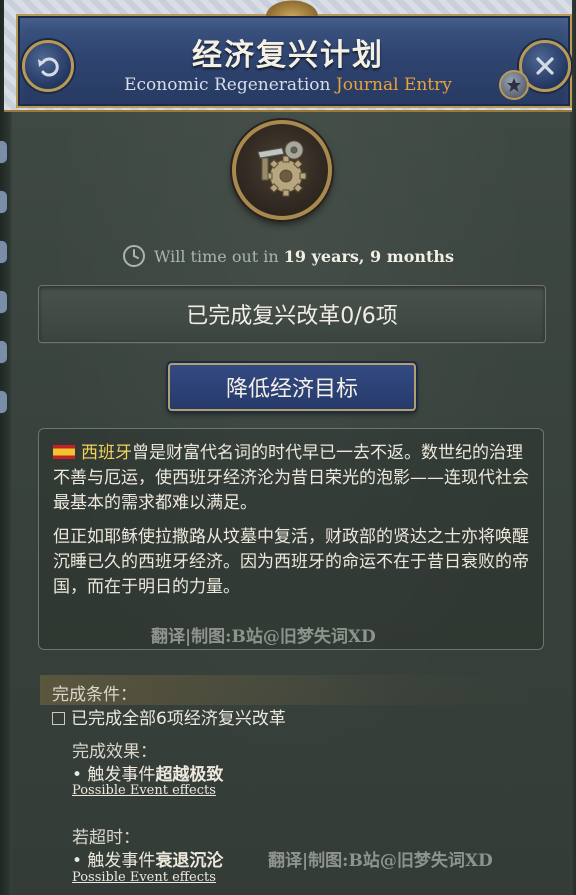  I want to click on progress-status-bar: 已完成复兴改革0/6项, so click(292, 314).